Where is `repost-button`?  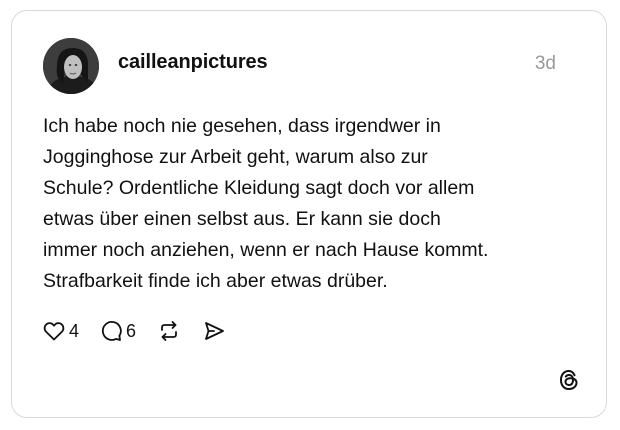 repost-button is located at coordinates (169, 331).